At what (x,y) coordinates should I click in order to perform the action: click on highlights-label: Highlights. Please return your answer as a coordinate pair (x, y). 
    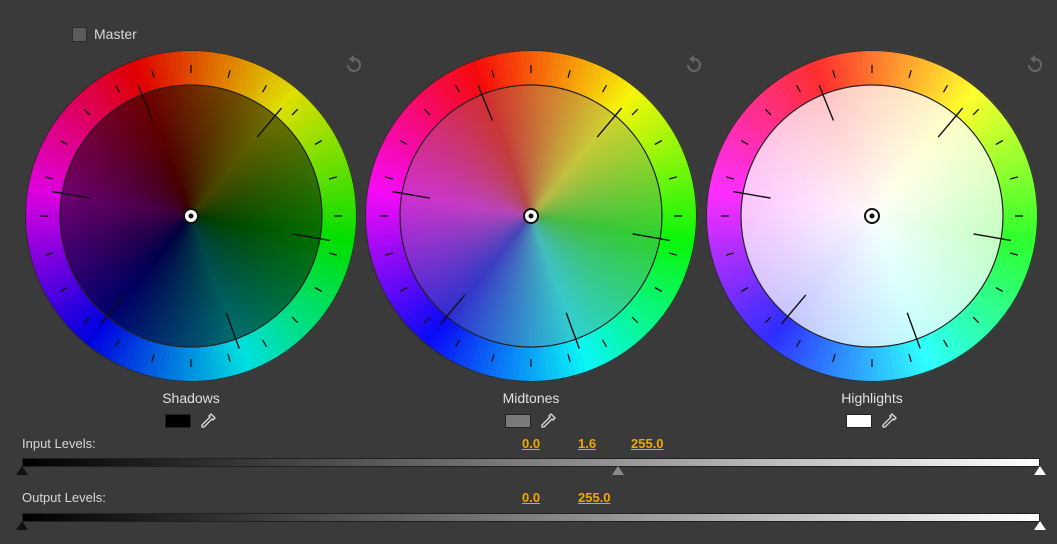
    Looking at the image, I should click on (872, 398).